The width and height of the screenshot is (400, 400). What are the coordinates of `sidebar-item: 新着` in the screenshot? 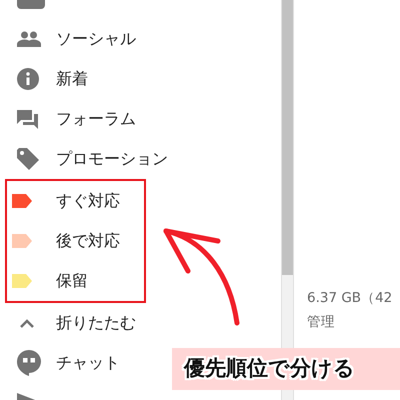 It's located at (72, 79).